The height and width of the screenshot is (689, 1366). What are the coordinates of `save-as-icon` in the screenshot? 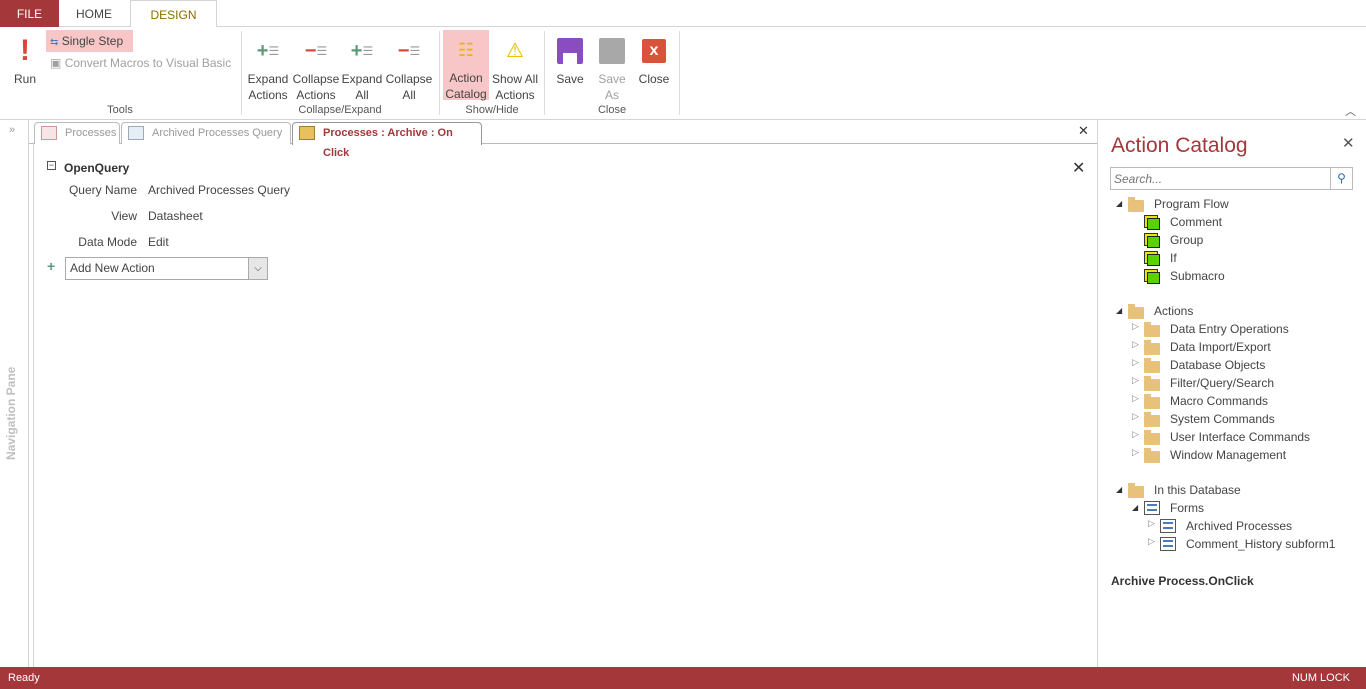 It's located at (612, 51).